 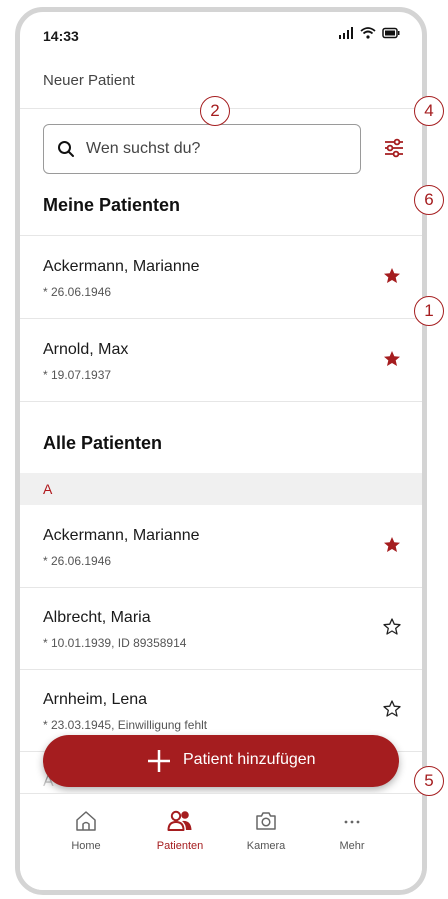 What do you see at coordinates (391, 33) in the screenshot?
I see `battery-icon` at bounding box center [391, 33].